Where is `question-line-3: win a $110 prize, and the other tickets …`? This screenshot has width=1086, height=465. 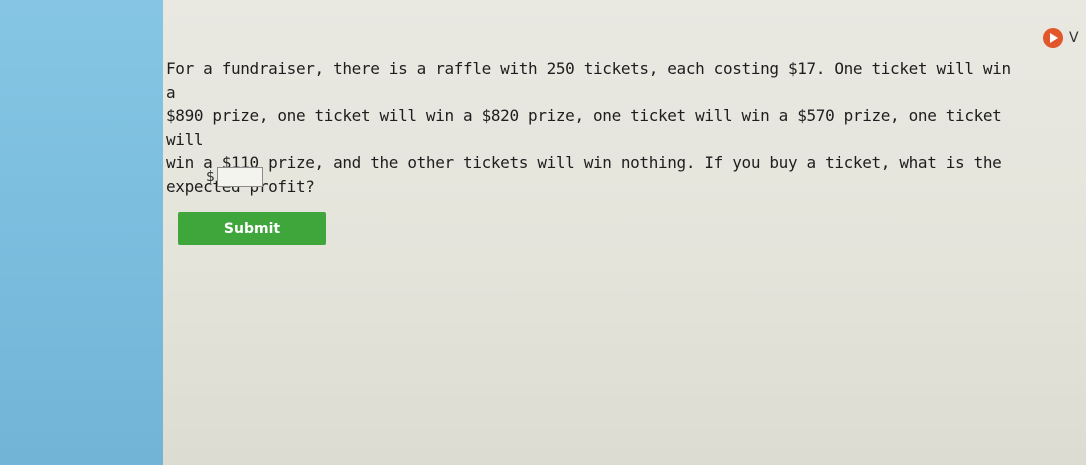 question-line-3: win a $110 prize, and the other tickets … is located at coordinates (584, 162).